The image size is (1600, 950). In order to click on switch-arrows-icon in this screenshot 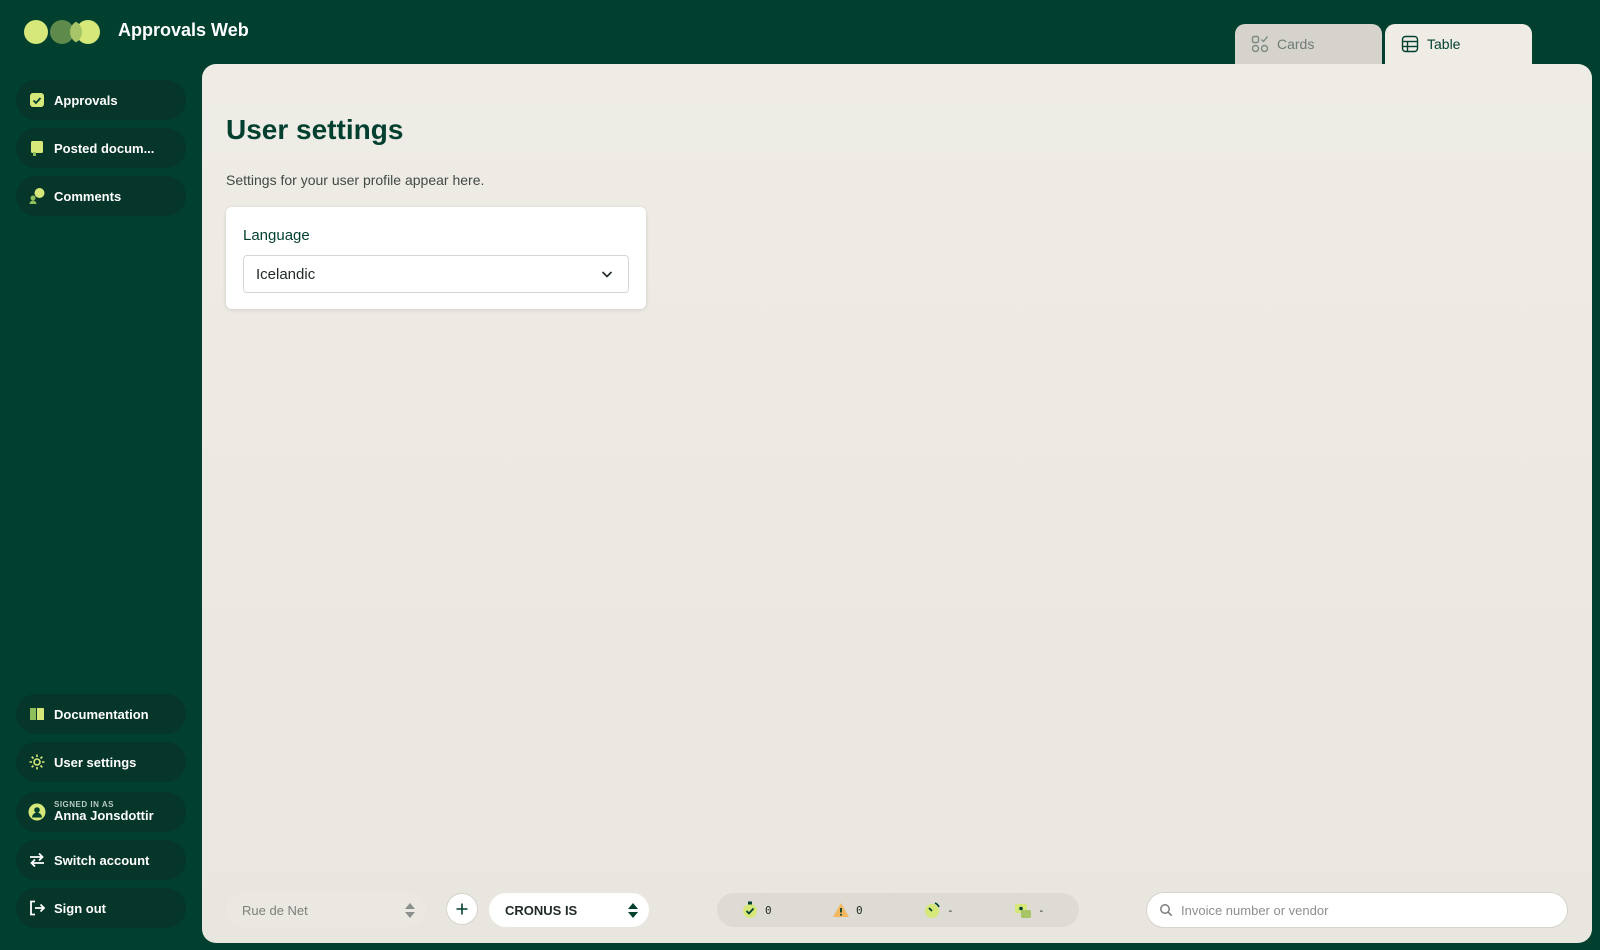, I will do `click(37, 860)`.